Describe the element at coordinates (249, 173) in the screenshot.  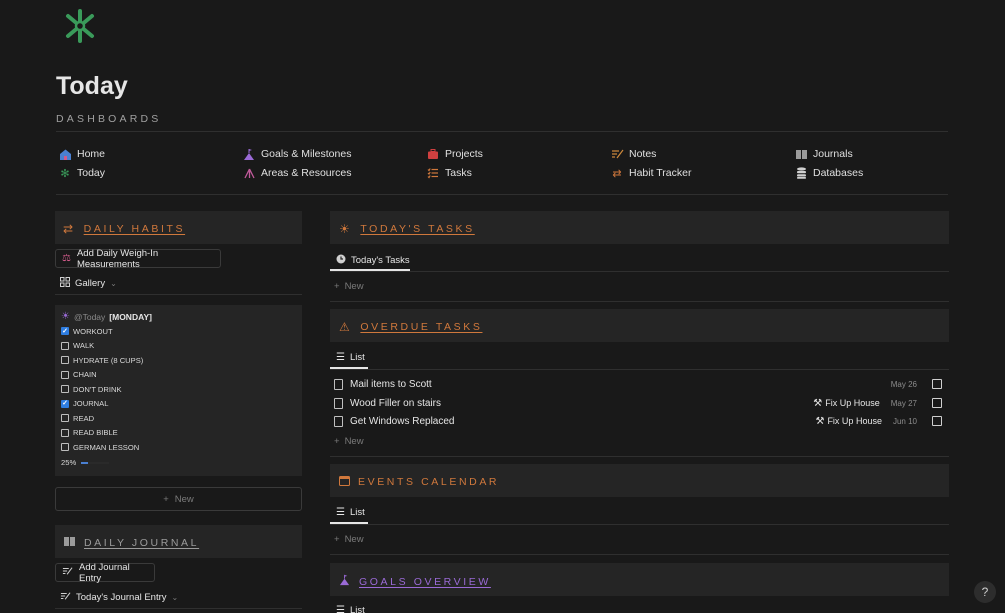
I see `network-icon` at that location.